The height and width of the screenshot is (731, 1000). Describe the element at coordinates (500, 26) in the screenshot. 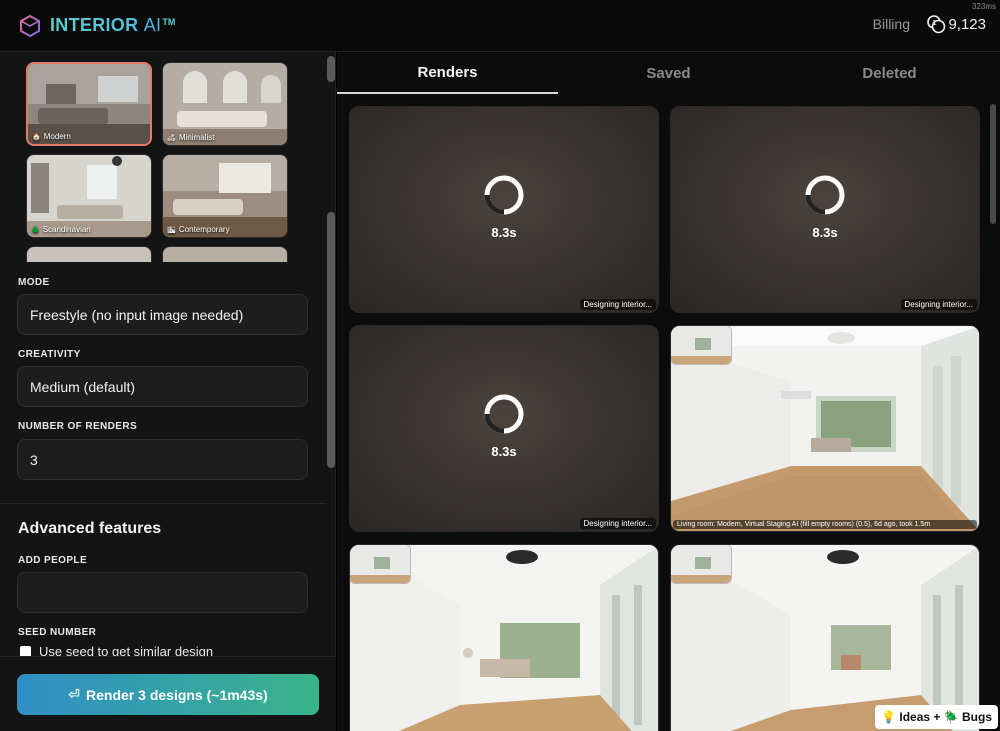

I see `top-header: INTERIOR AI TM 323ms Billing 1 9,123` at that location.